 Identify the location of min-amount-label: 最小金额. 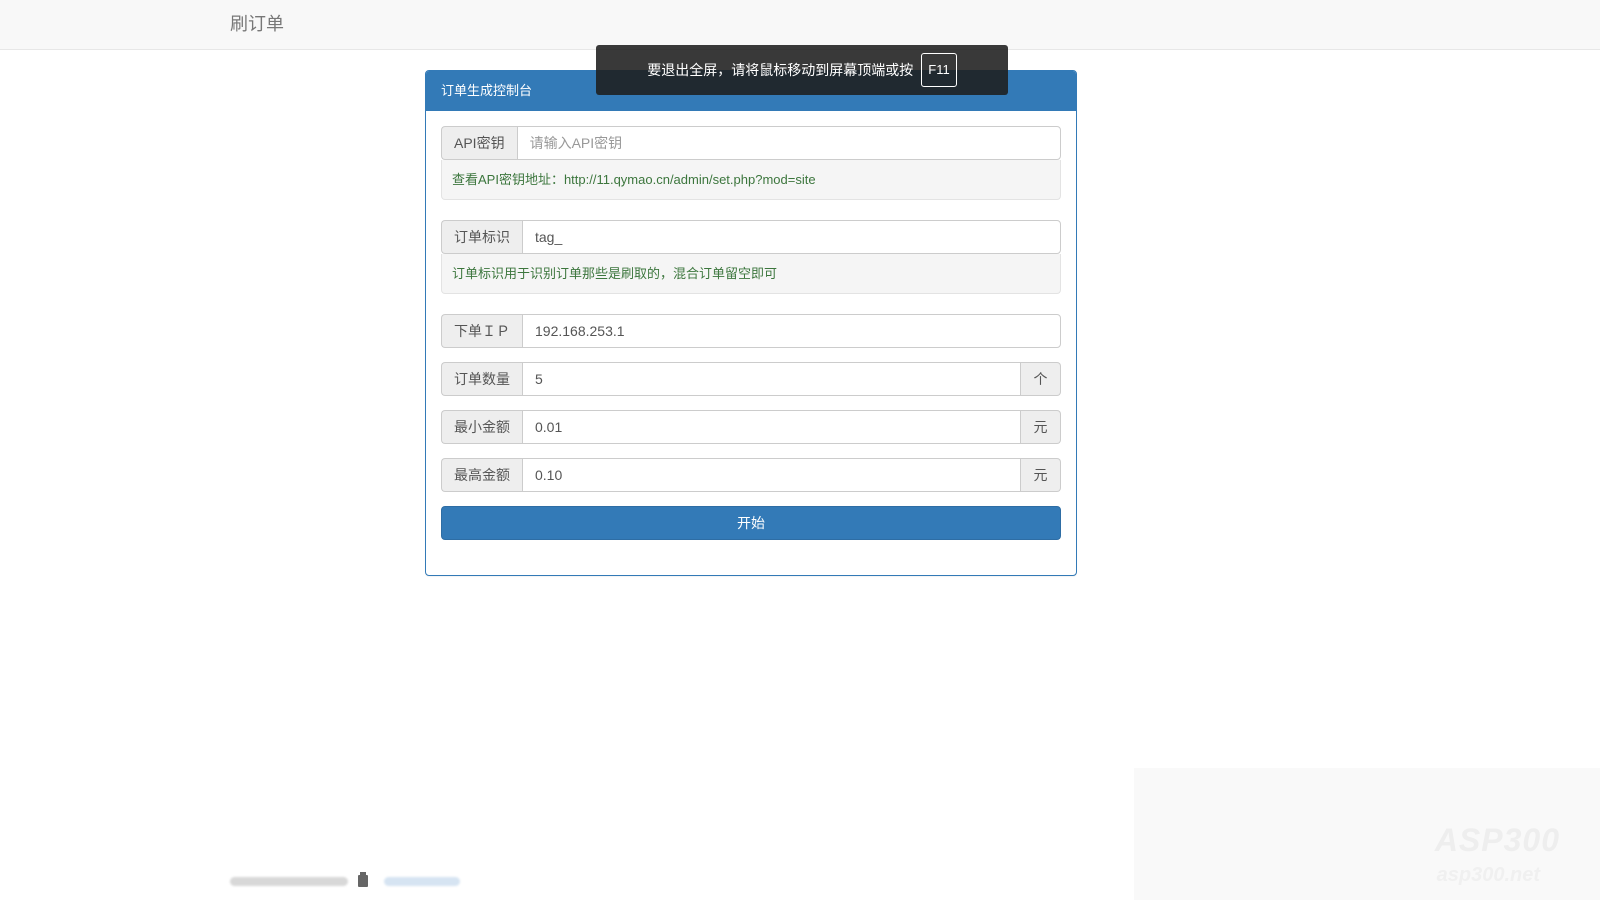
(481, 427).